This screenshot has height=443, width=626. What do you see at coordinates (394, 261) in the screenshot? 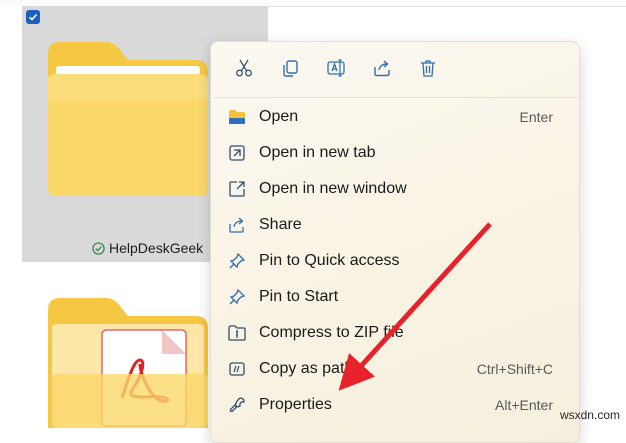
I see `menu-item-pin-to-quick-access: Pin to Quick access` at bounding box center [394, 261].